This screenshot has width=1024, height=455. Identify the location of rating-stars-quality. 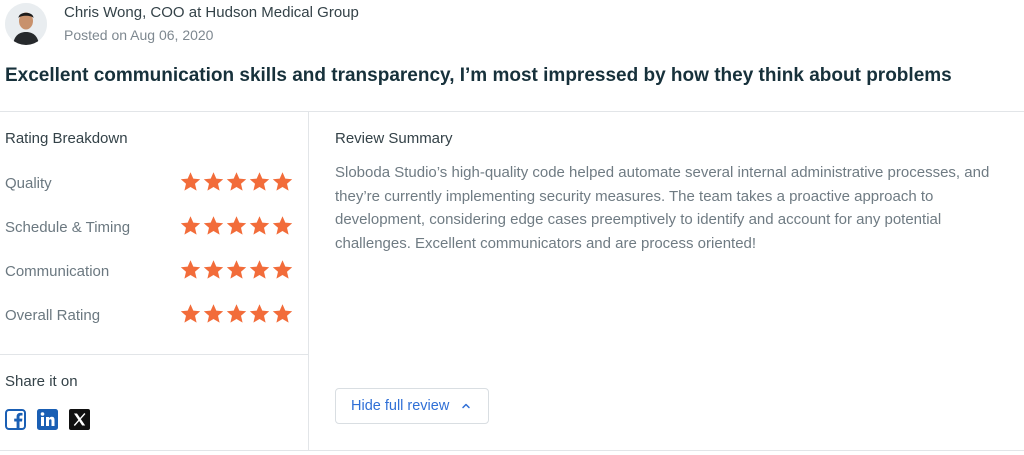
(236, 182).